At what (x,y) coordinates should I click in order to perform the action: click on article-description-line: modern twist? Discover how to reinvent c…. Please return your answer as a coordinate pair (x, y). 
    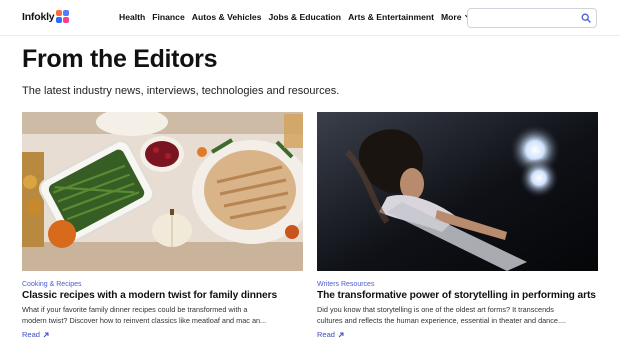
    Looking at the image, I should click on (144, 320).